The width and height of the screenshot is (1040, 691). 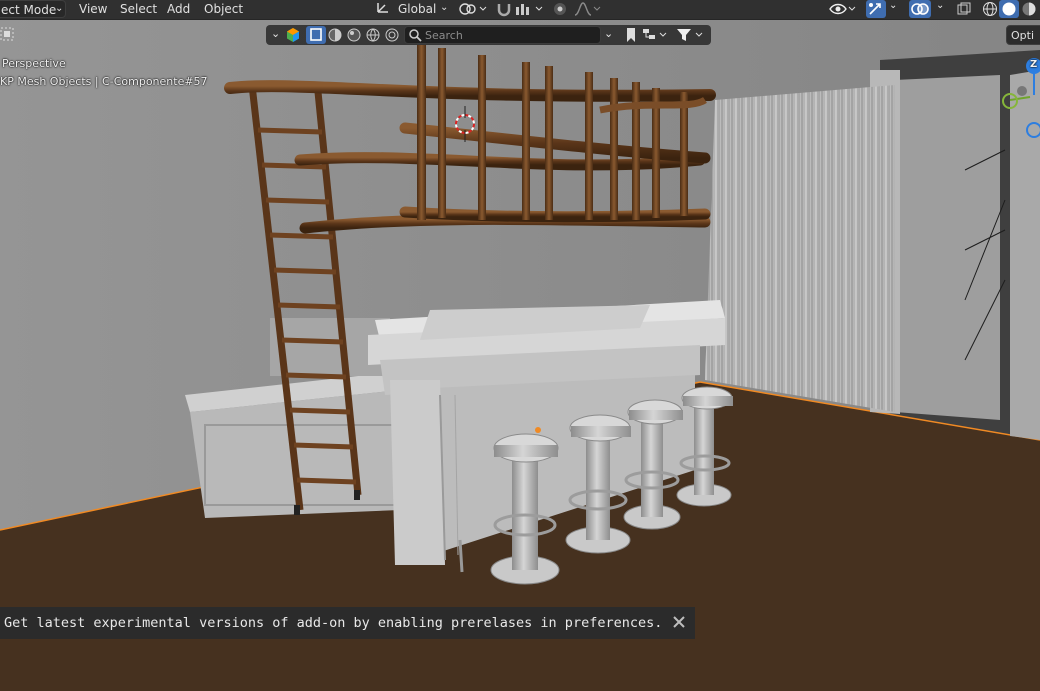 What do you see at coordinates (655, 36) in the screenshot?
I see `hierarchy-icon` at bounding box center [655, 36].